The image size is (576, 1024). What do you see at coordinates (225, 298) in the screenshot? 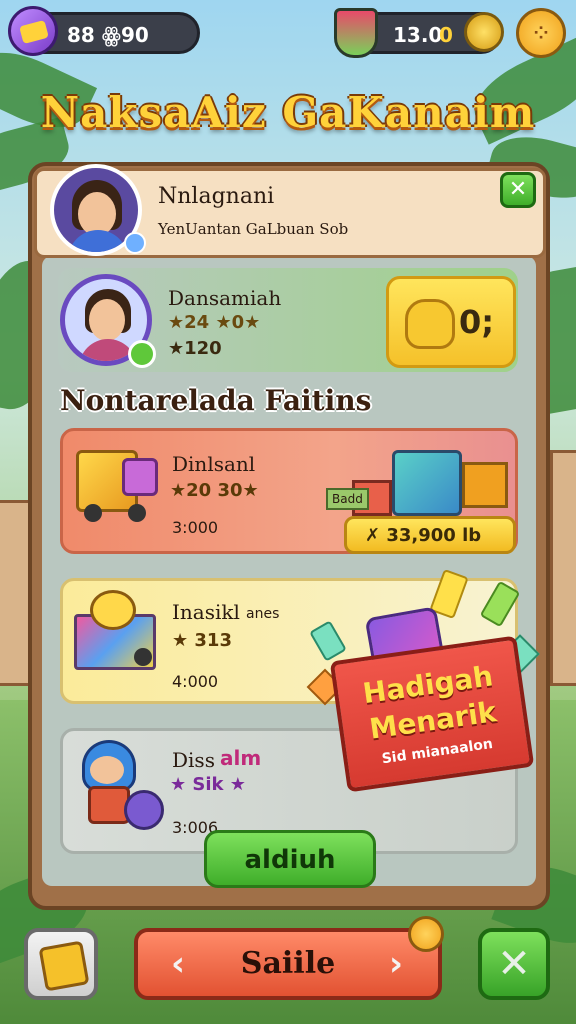
I see `profile-name: Dansamiah` at bounding box center [225, 298].